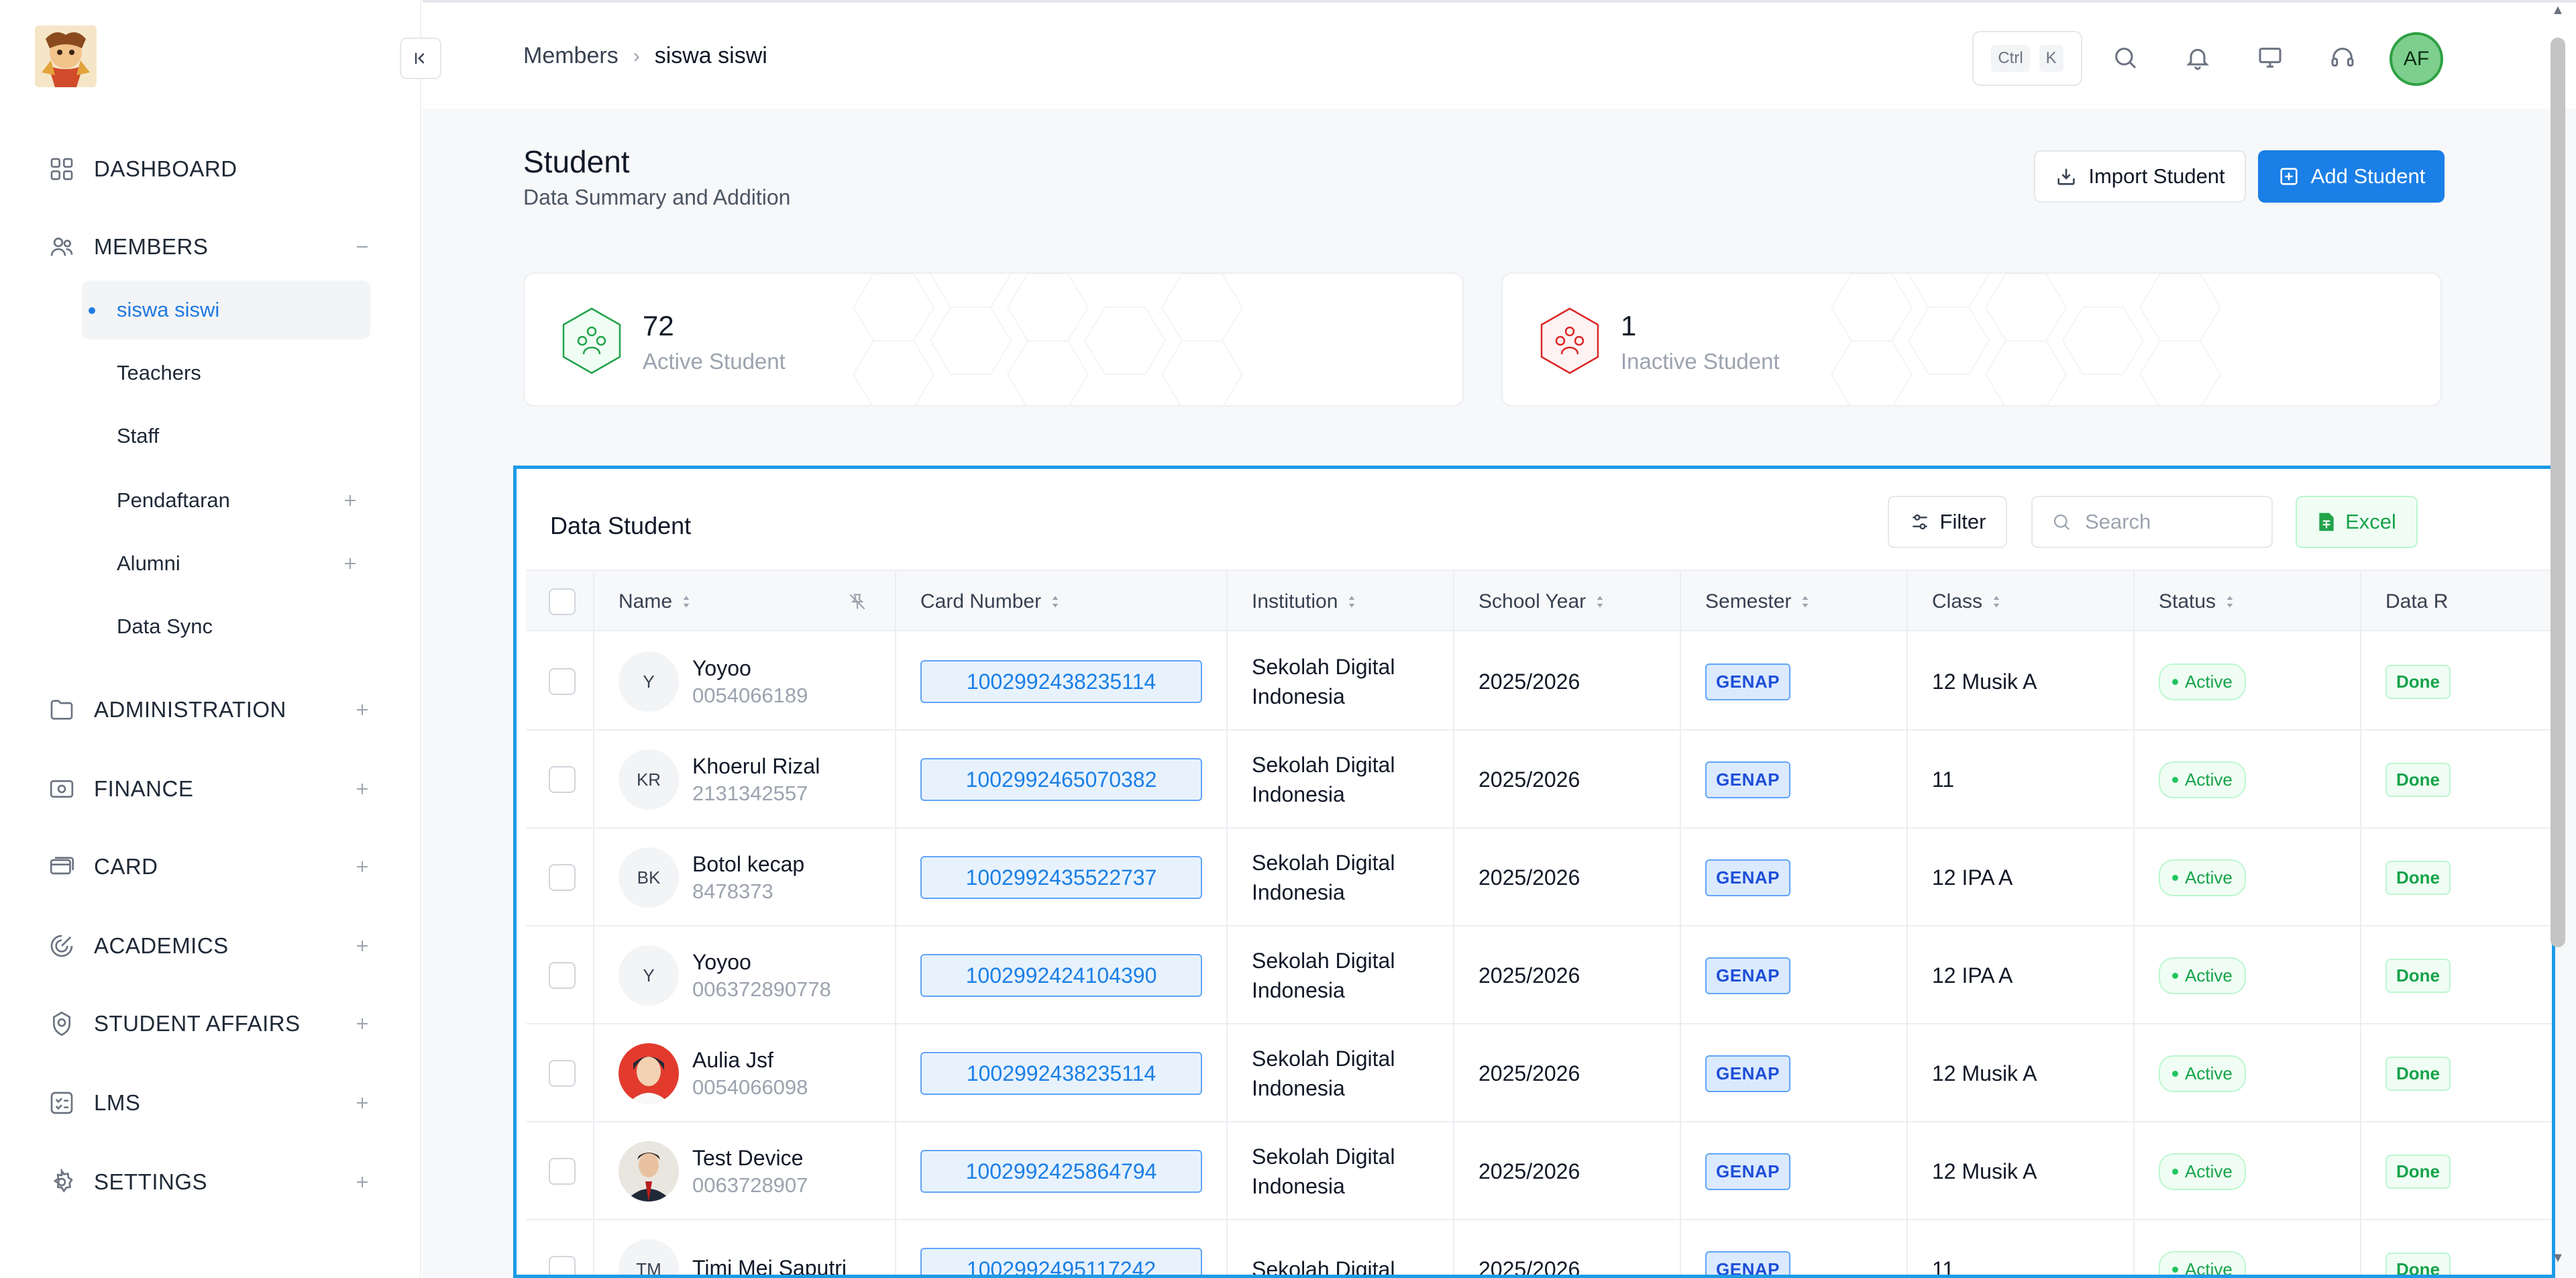 The height and width of the screenshot is (1278, 2576). I want to click on import-student-button: Import Student, so click(2140, 176).